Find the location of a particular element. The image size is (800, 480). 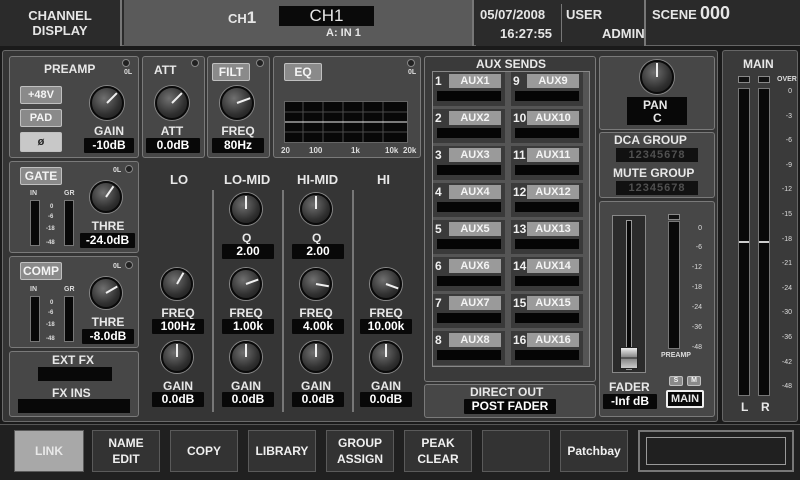

gate-thre-label: THRE is located at coordinates (108, 226).